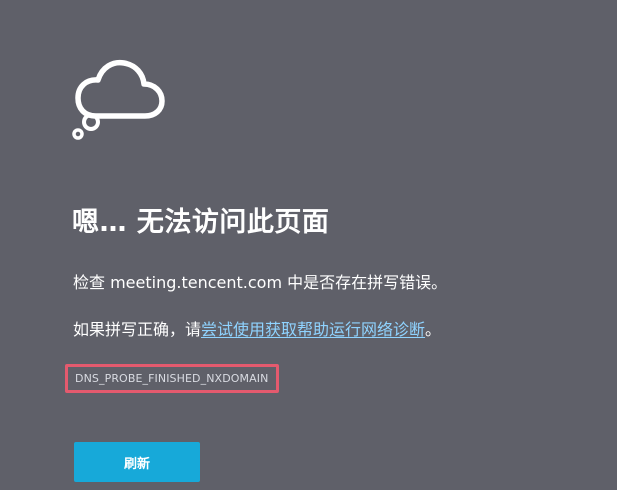 Image resolution: width=617 pixels, height=490 pixels. I want to click on refresh-button: 刷新, so click(137, 462).